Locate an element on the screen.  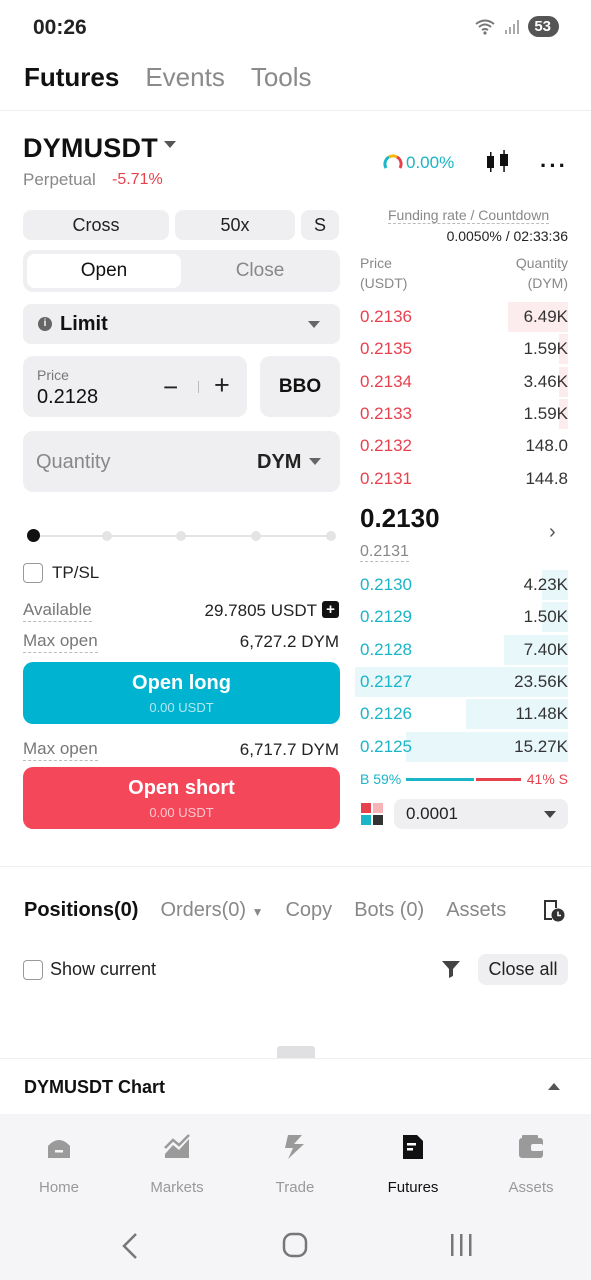
ask-price: 0.2135 is located at coordinates (386, 349).